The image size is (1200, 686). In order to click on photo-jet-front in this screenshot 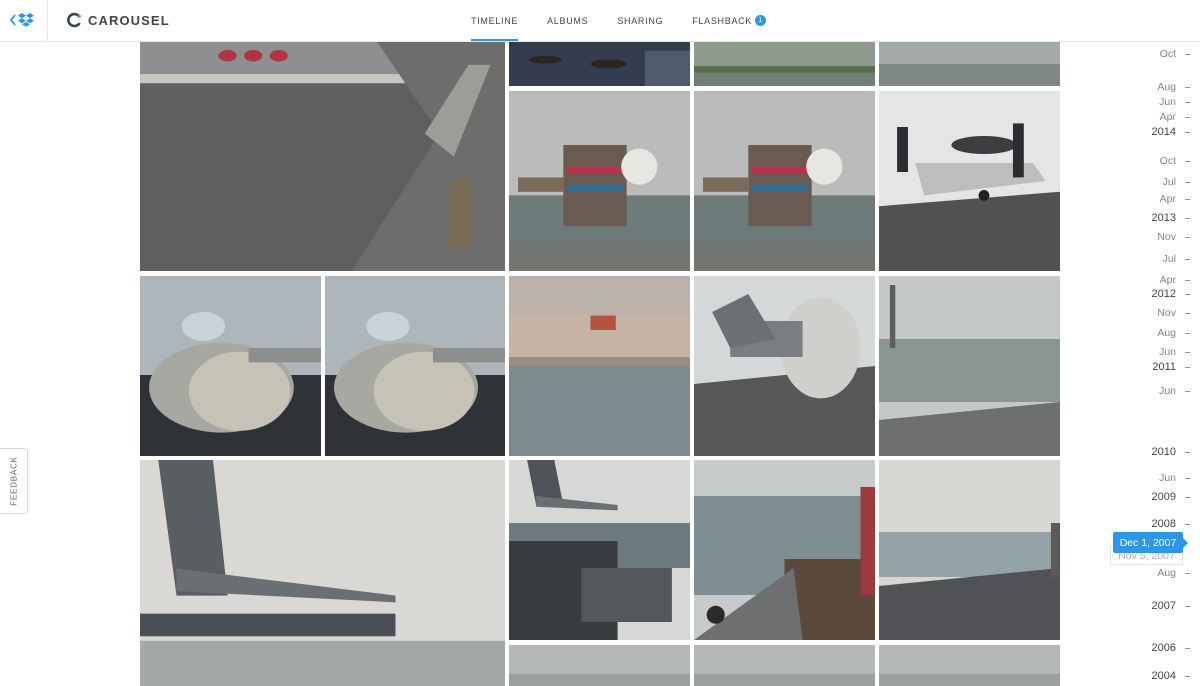, I will do `click(784, 366)`.